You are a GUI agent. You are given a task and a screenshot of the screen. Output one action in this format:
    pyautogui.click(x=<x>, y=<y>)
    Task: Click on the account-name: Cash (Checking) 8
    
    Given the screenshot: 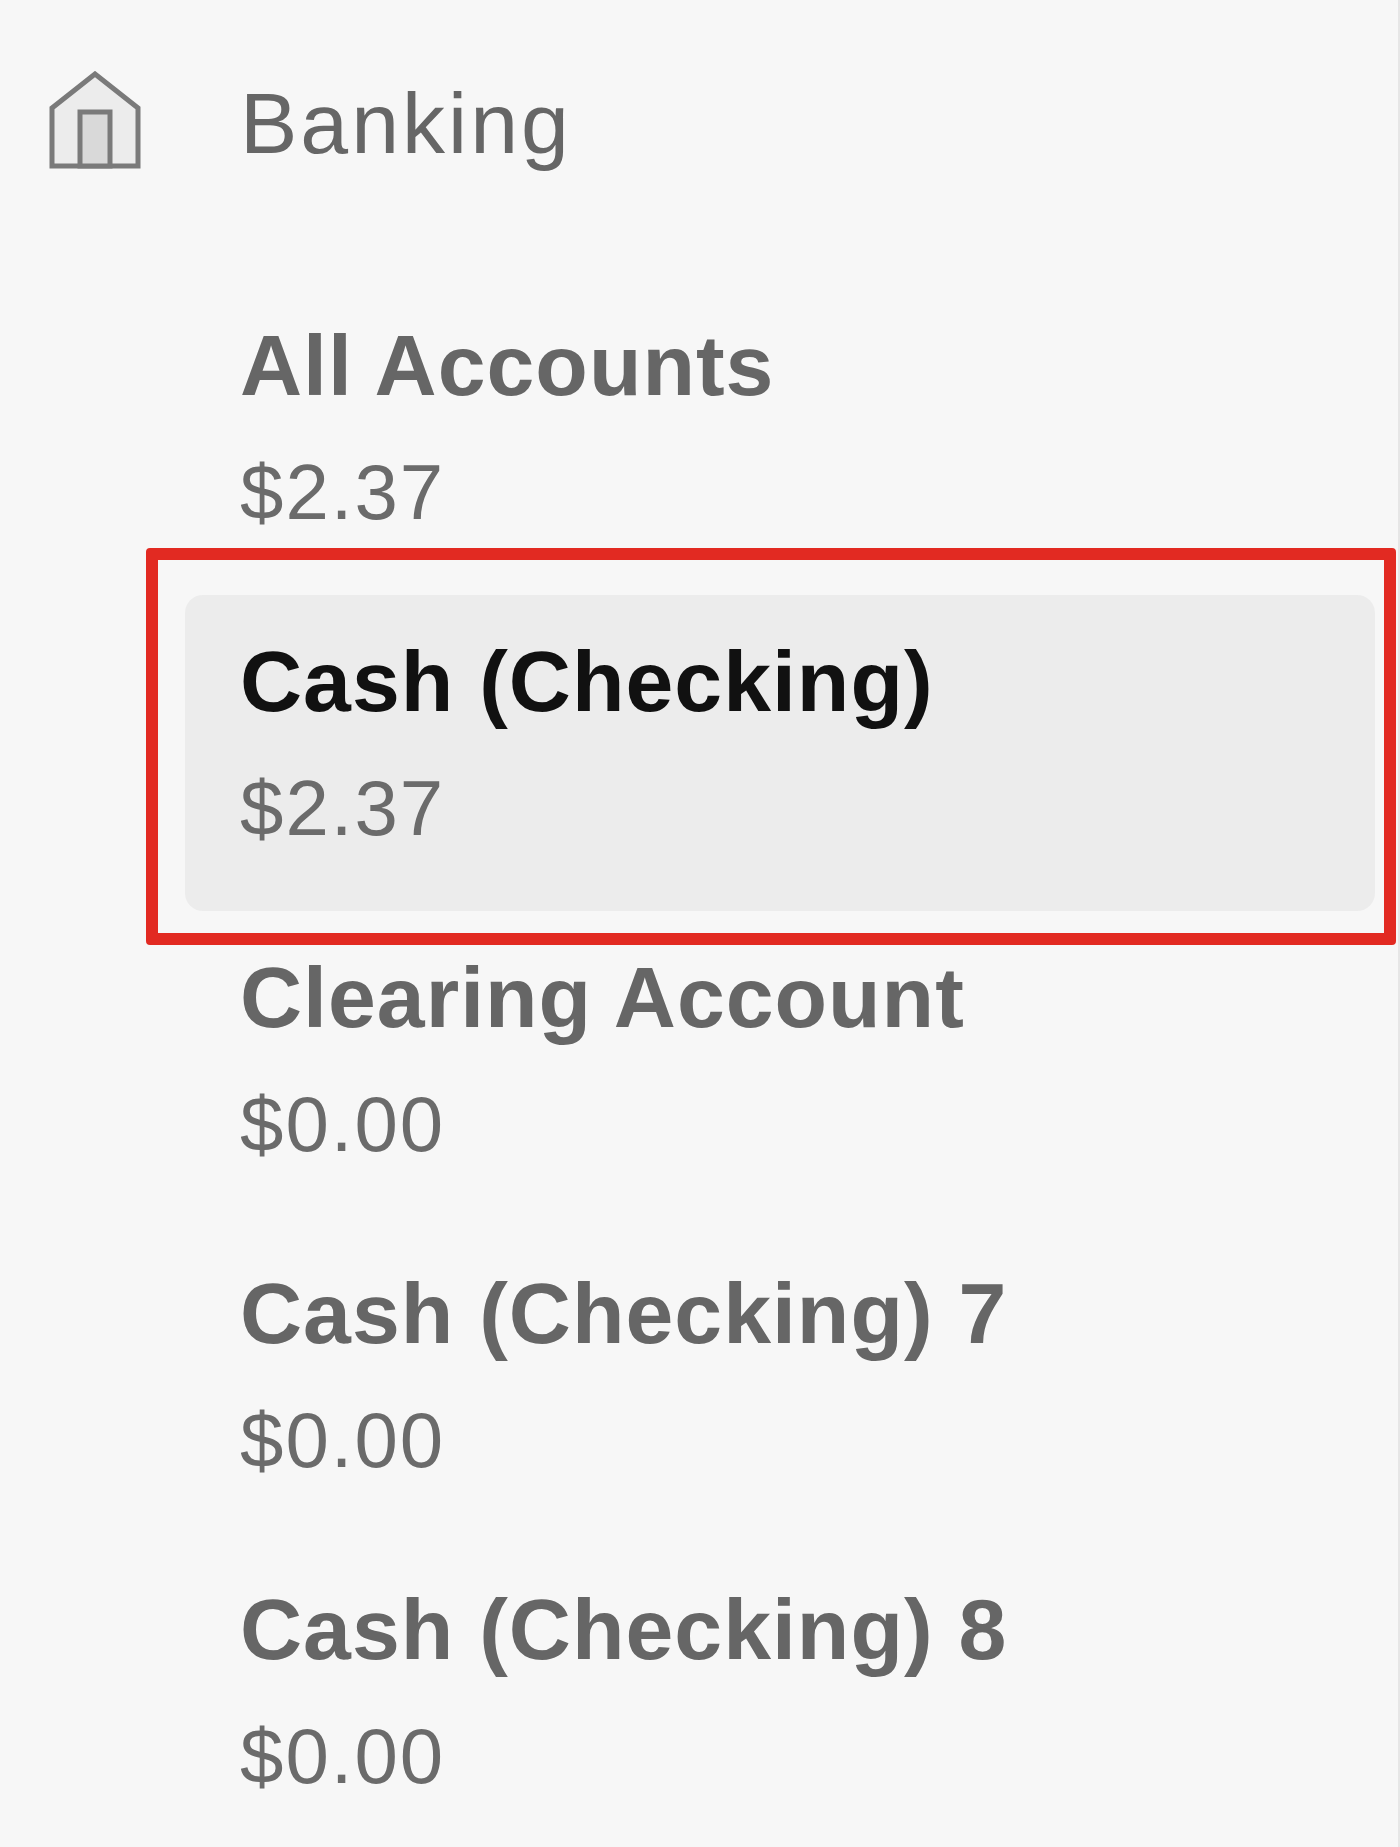 What is the action you would take?
    pyautogui.click(x=624, y=1629)
    